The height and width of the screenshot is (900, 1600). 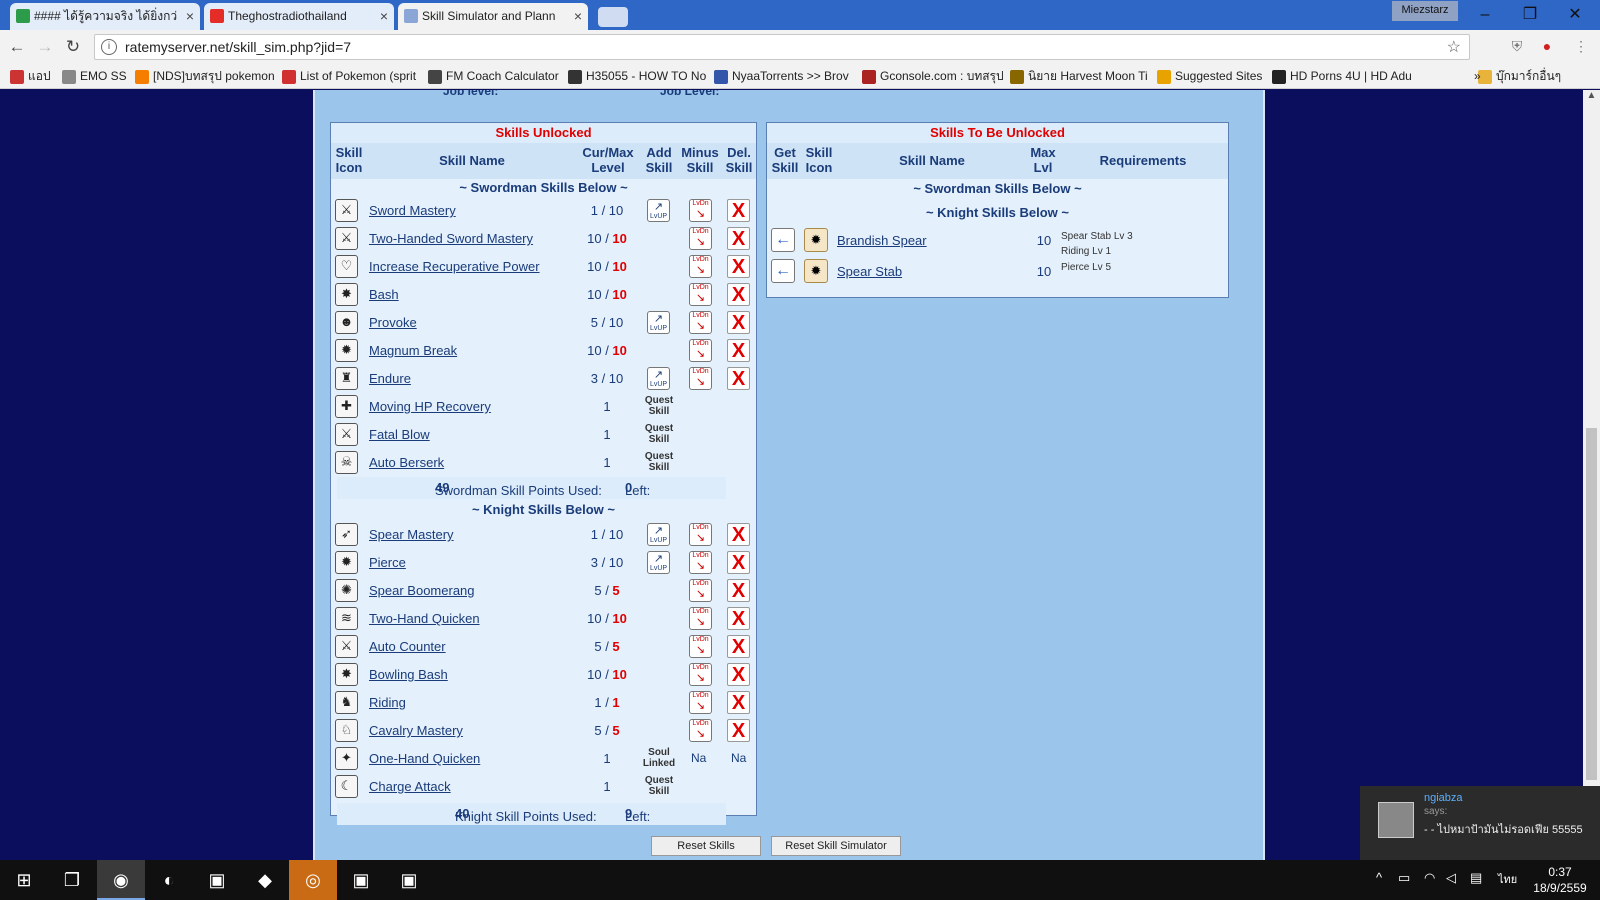 What do you see at coordinates (399, 434) in the screenshot?
I see `skill-name-link: Fatal Blow` at bounding box center [399, 434].